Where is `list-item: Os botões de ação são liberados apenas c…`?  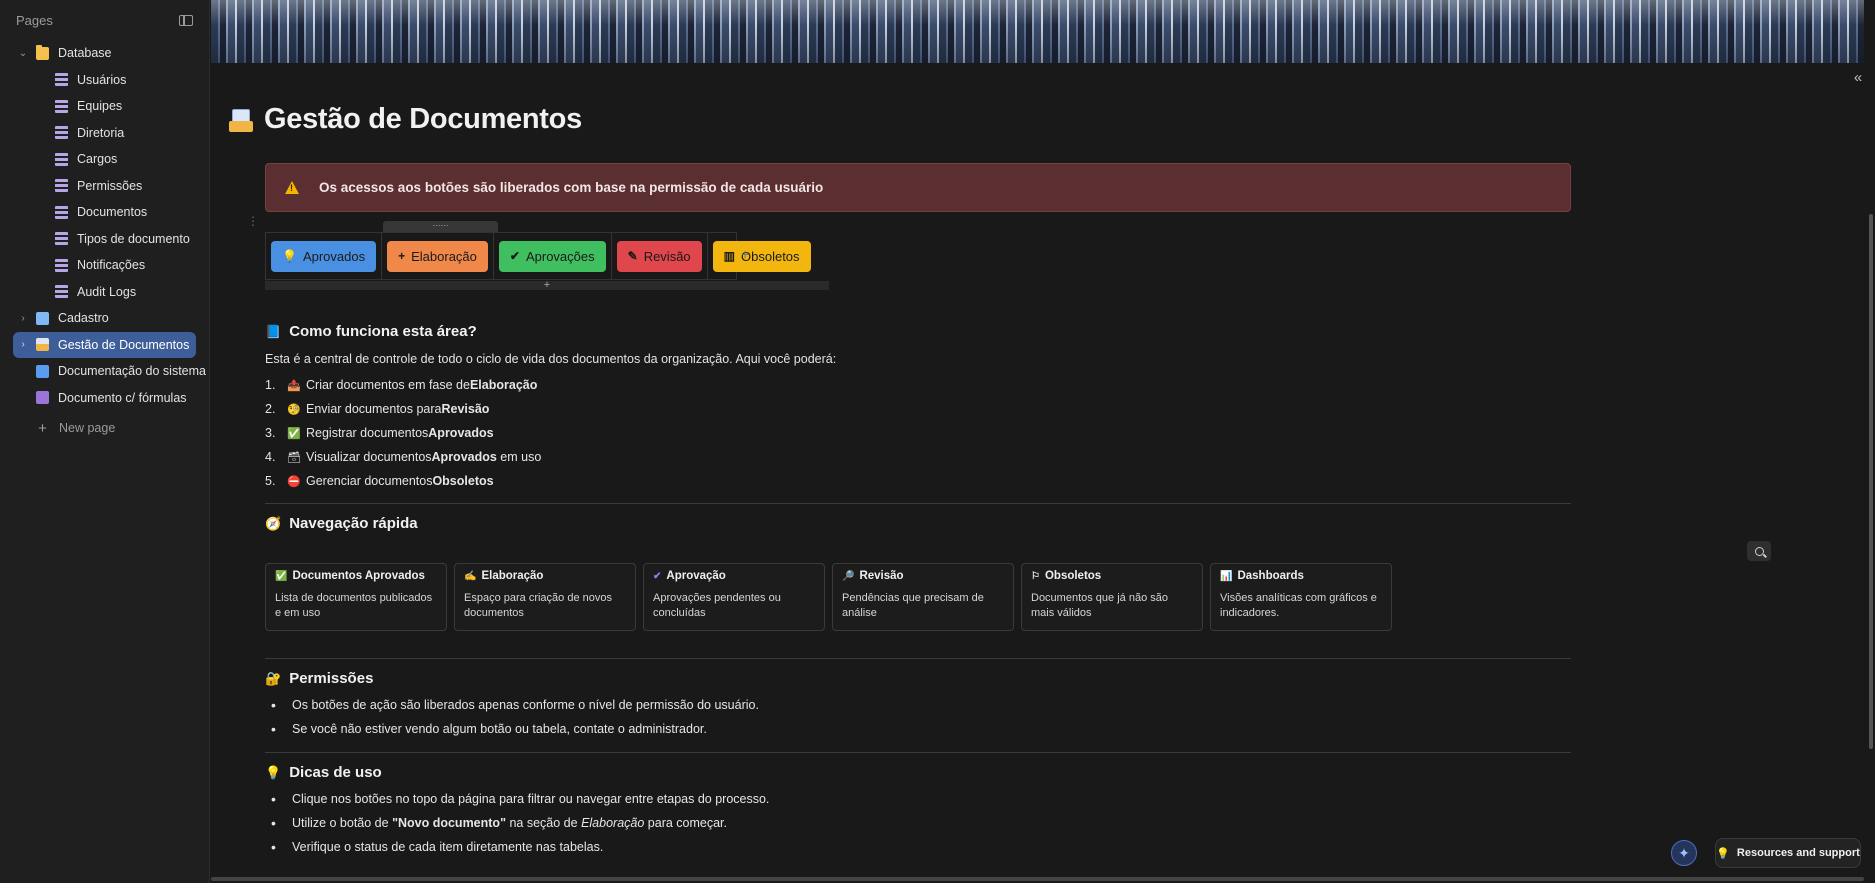 list-item: Os botões de ação são liberados apenas c… is located at coordinates (512, 705).